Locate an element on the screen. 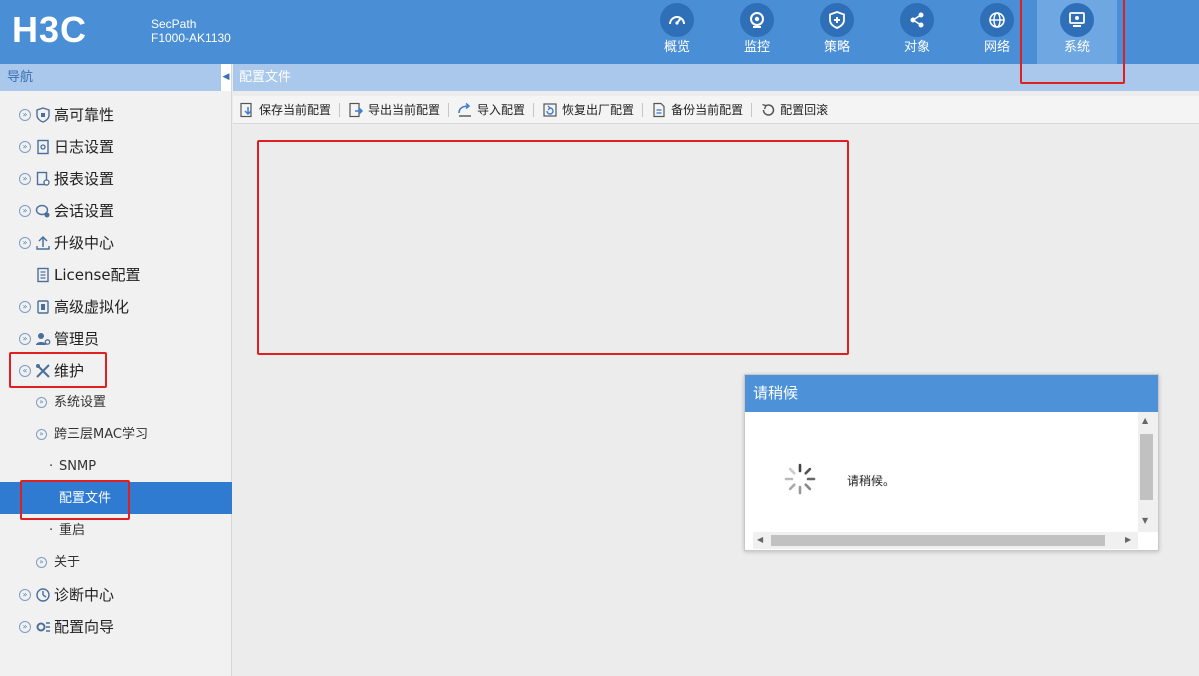  shield-plus-icon is located at coordinates (837, 20).